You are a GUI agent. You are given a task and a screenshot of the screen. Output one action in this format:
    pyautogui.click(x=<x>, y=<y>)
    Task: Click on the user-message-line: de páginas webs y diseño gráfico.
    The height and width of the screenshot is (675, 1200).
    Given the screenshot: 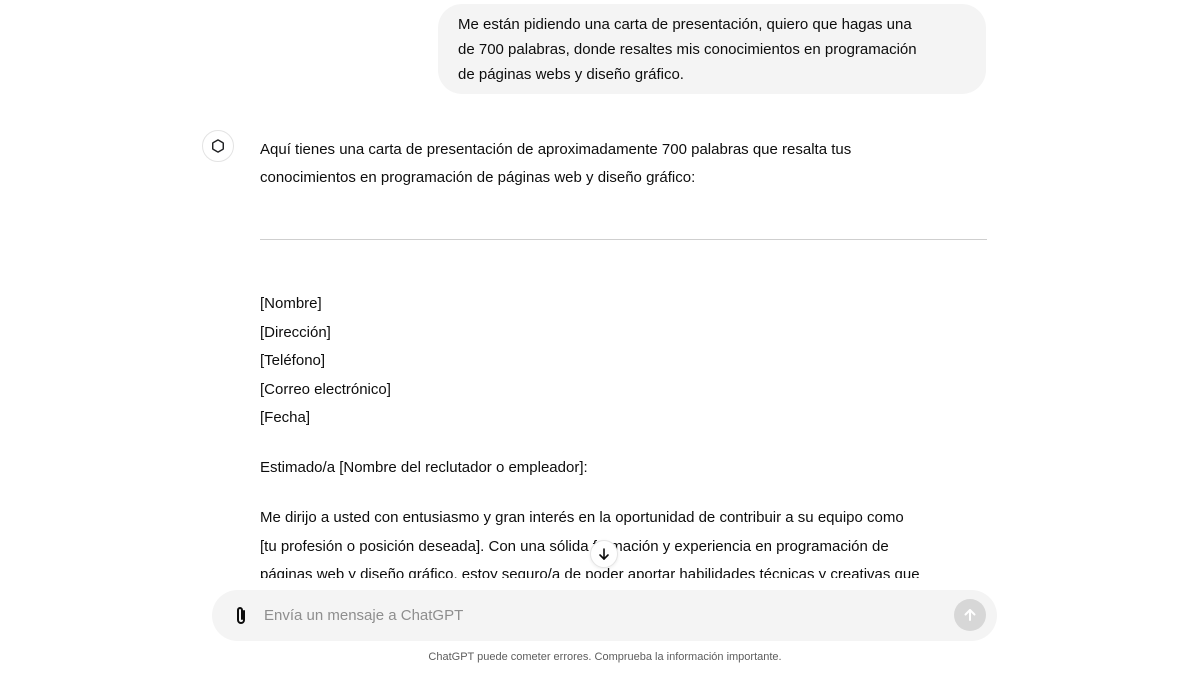 What is the action you would take?
    pyautogui.click(x=571, y=74)
    